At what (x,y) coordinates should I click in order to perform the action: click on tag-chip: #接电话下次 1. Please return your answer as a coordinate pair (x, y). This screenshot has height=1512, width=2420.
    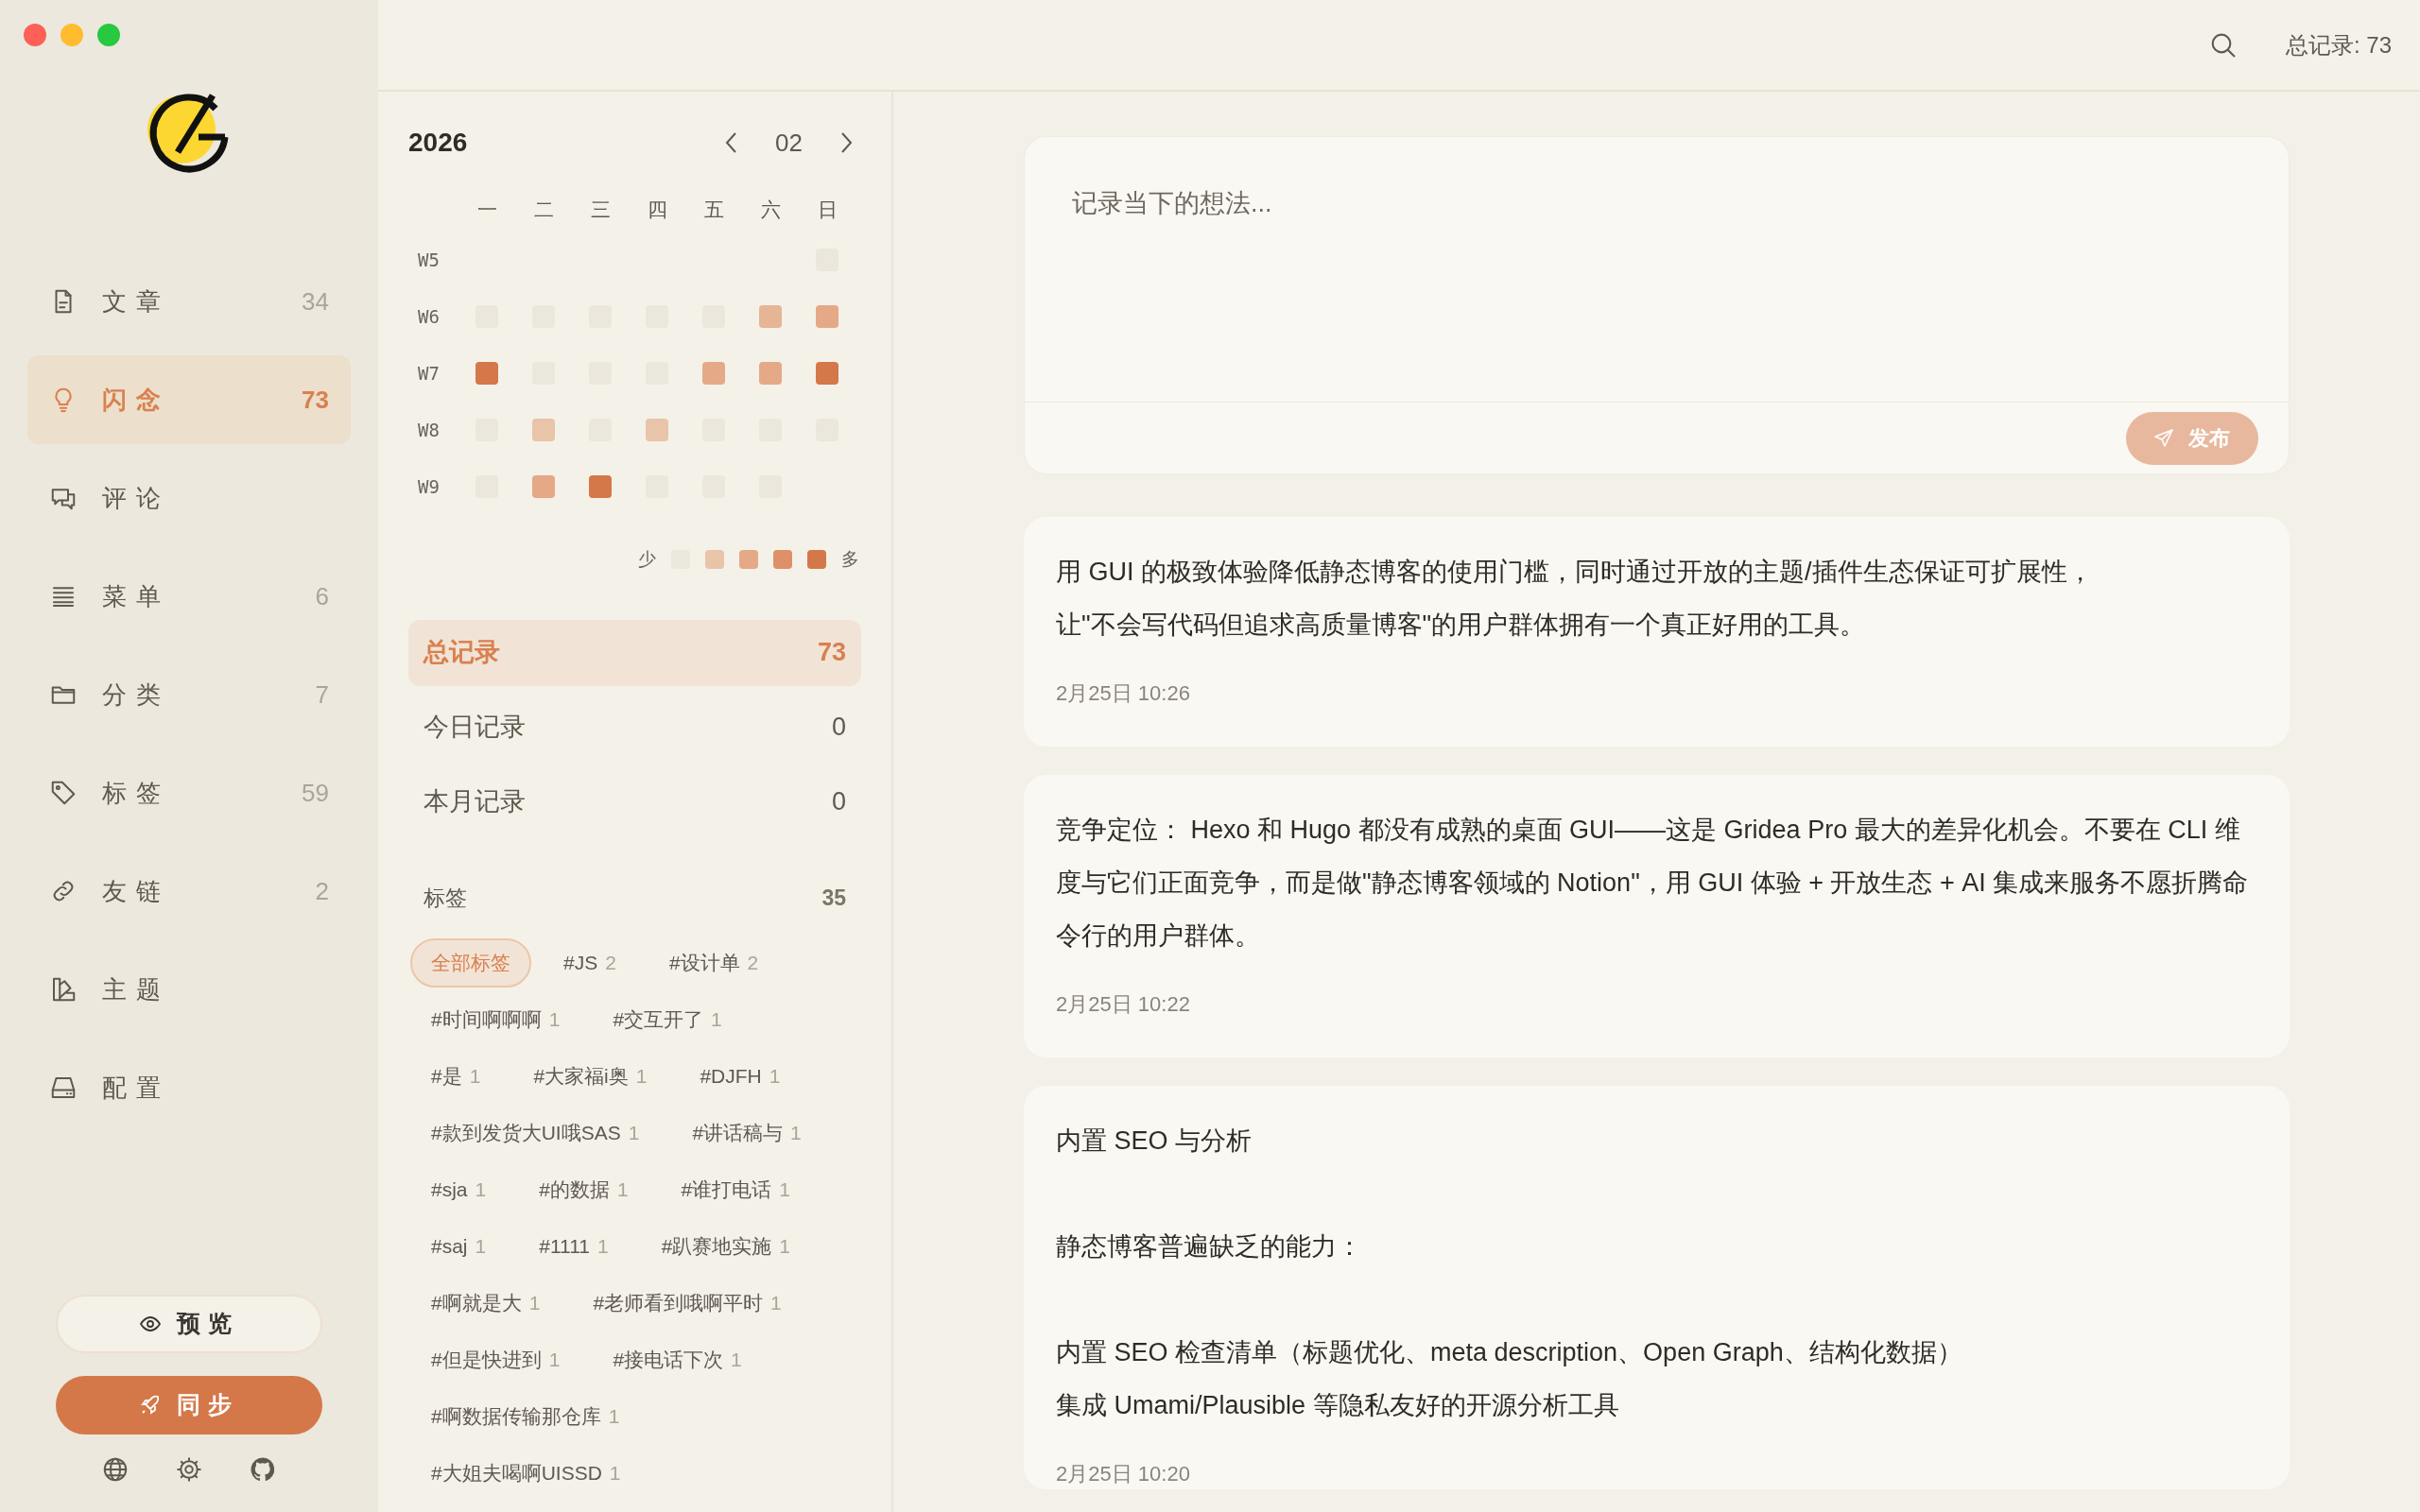
    Looking at the image, I should click on (678, 1359).